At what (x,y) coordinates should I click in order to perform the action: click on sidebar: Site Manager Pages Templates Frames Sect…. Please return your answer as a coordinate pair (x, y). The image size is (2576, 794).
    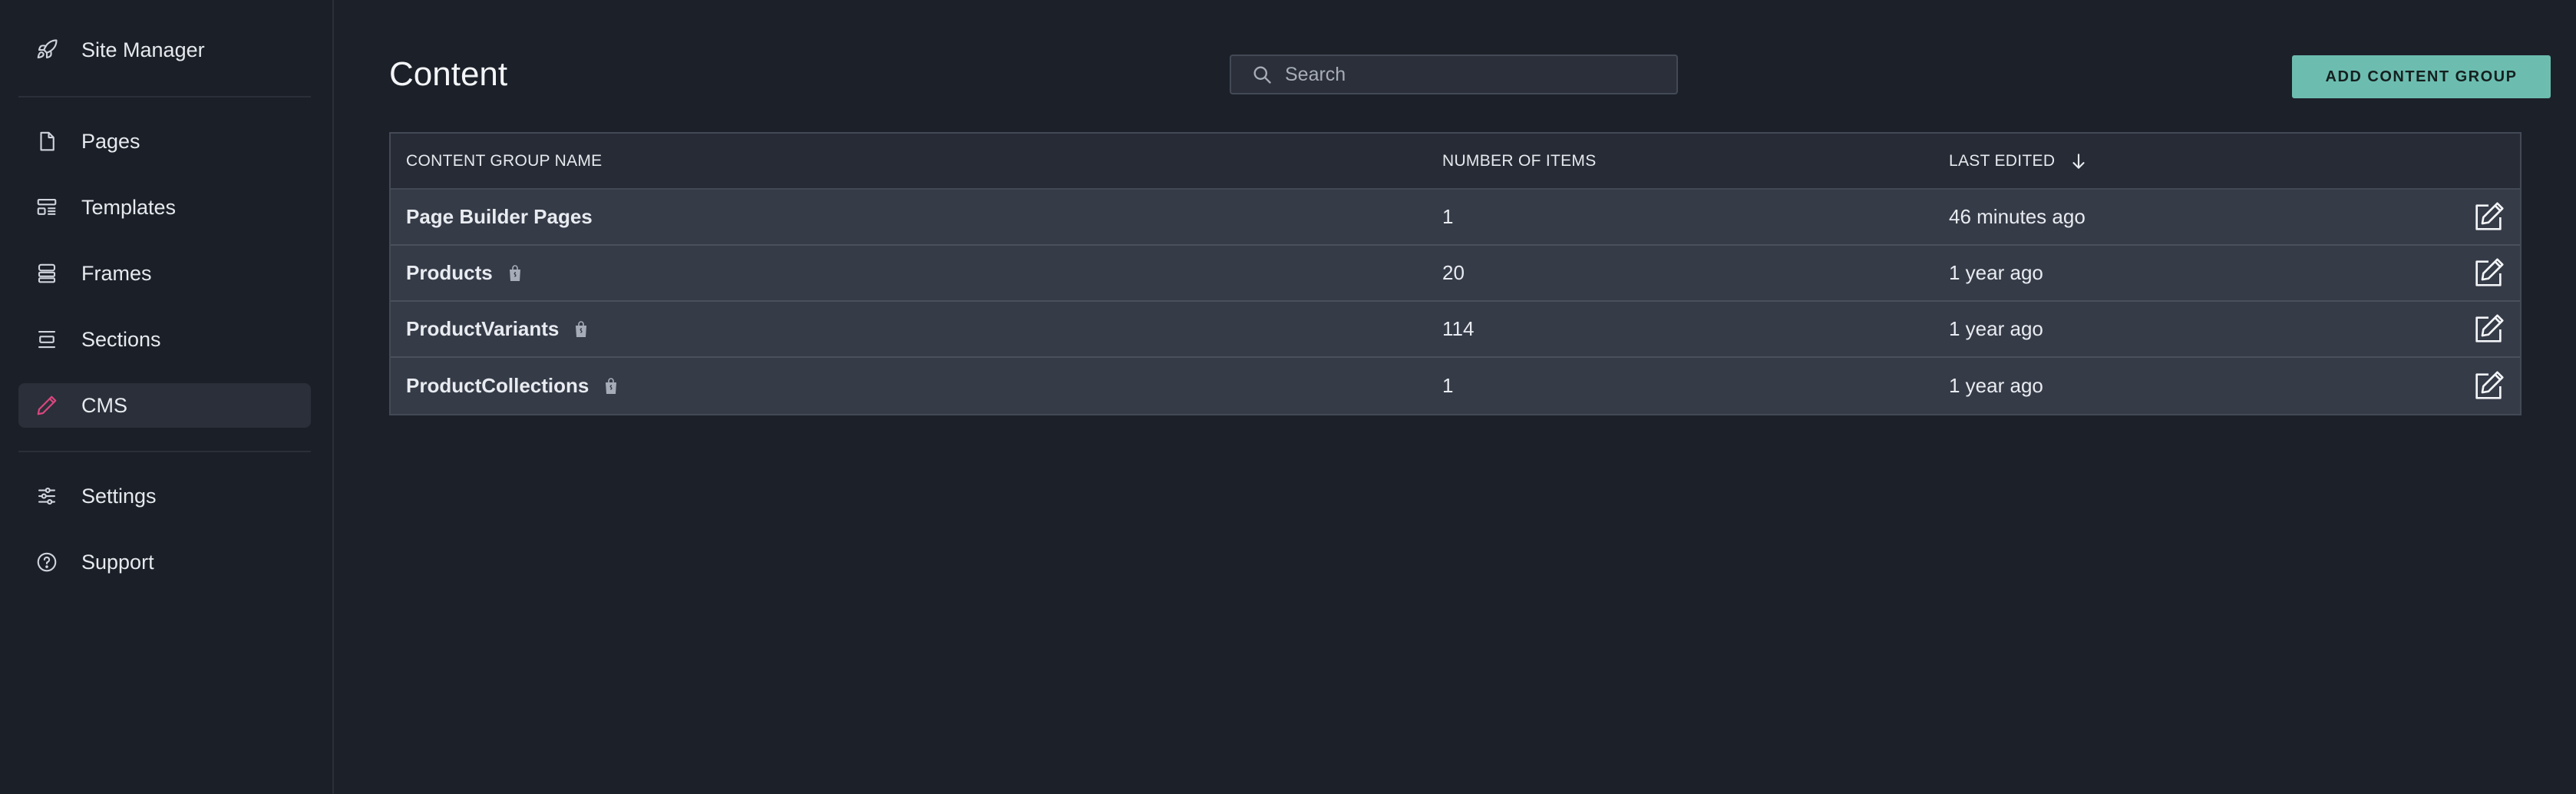
    Looking at the image, I should click on (167, 397).